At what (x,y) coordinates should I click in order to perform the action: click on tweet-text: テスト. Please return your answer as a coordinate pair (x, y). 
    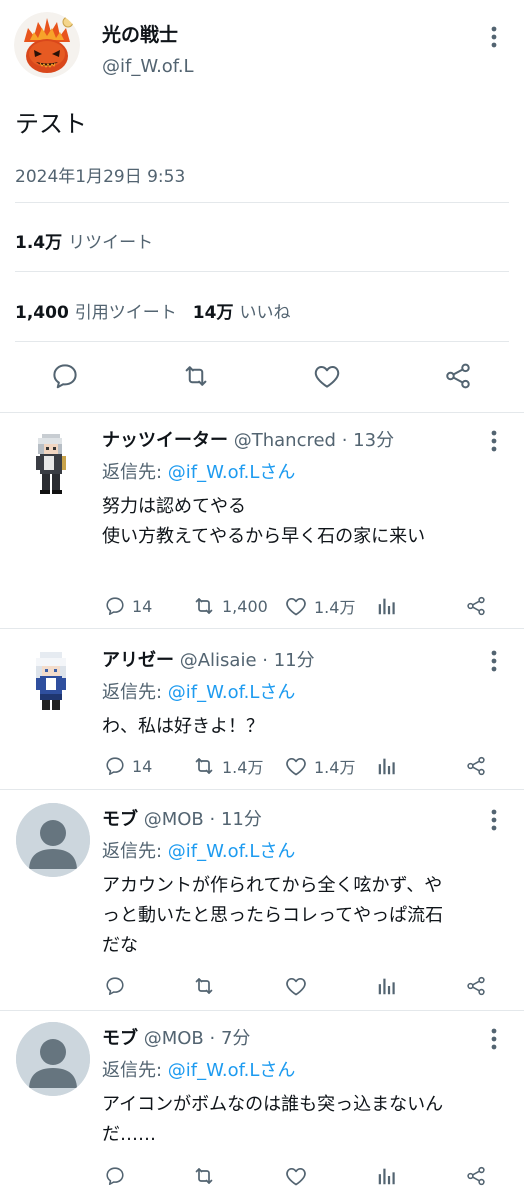
    Looking at the image, I should click on (51, 124).